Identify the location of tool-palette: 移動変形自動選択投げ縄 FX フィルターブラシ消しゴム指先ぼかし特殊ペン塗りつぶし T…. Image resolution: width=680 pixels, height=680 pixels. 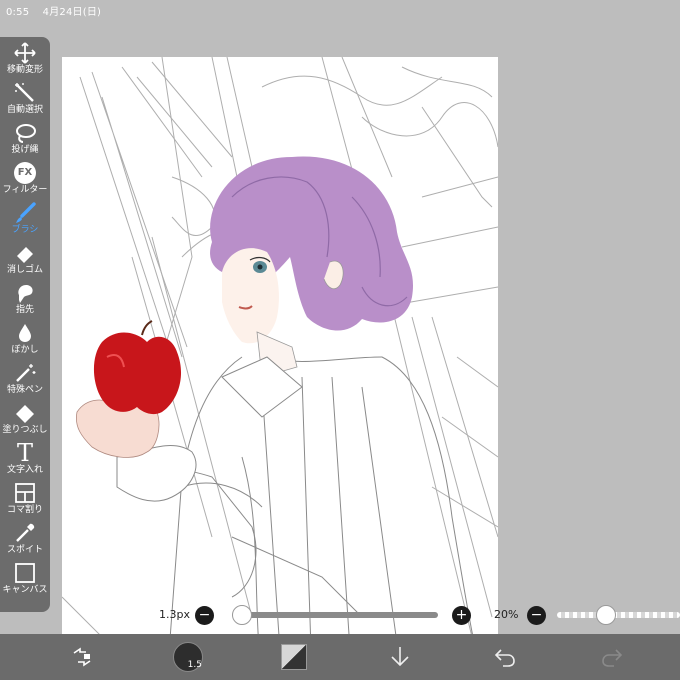
(25, 324).